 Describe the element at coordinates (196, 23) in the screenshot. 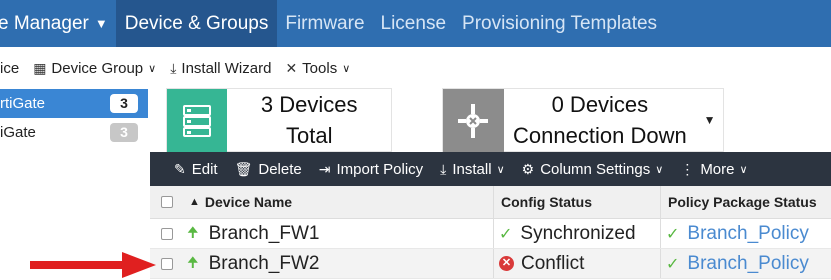

I see `tab-device-groups: Device & Groups` at that location.